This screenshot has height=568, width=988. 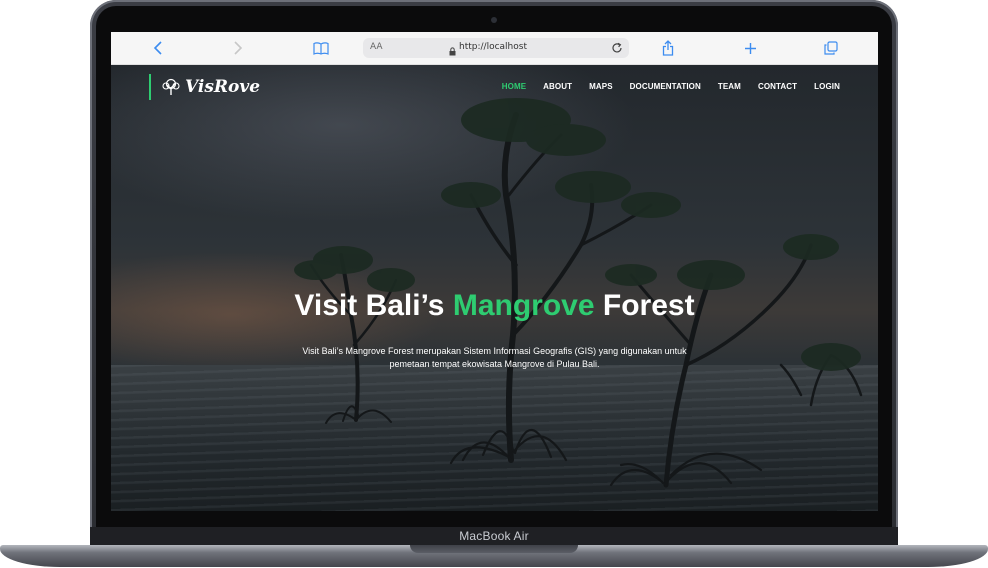 I want to click on laptop-notch, so click(x=494, y=549).